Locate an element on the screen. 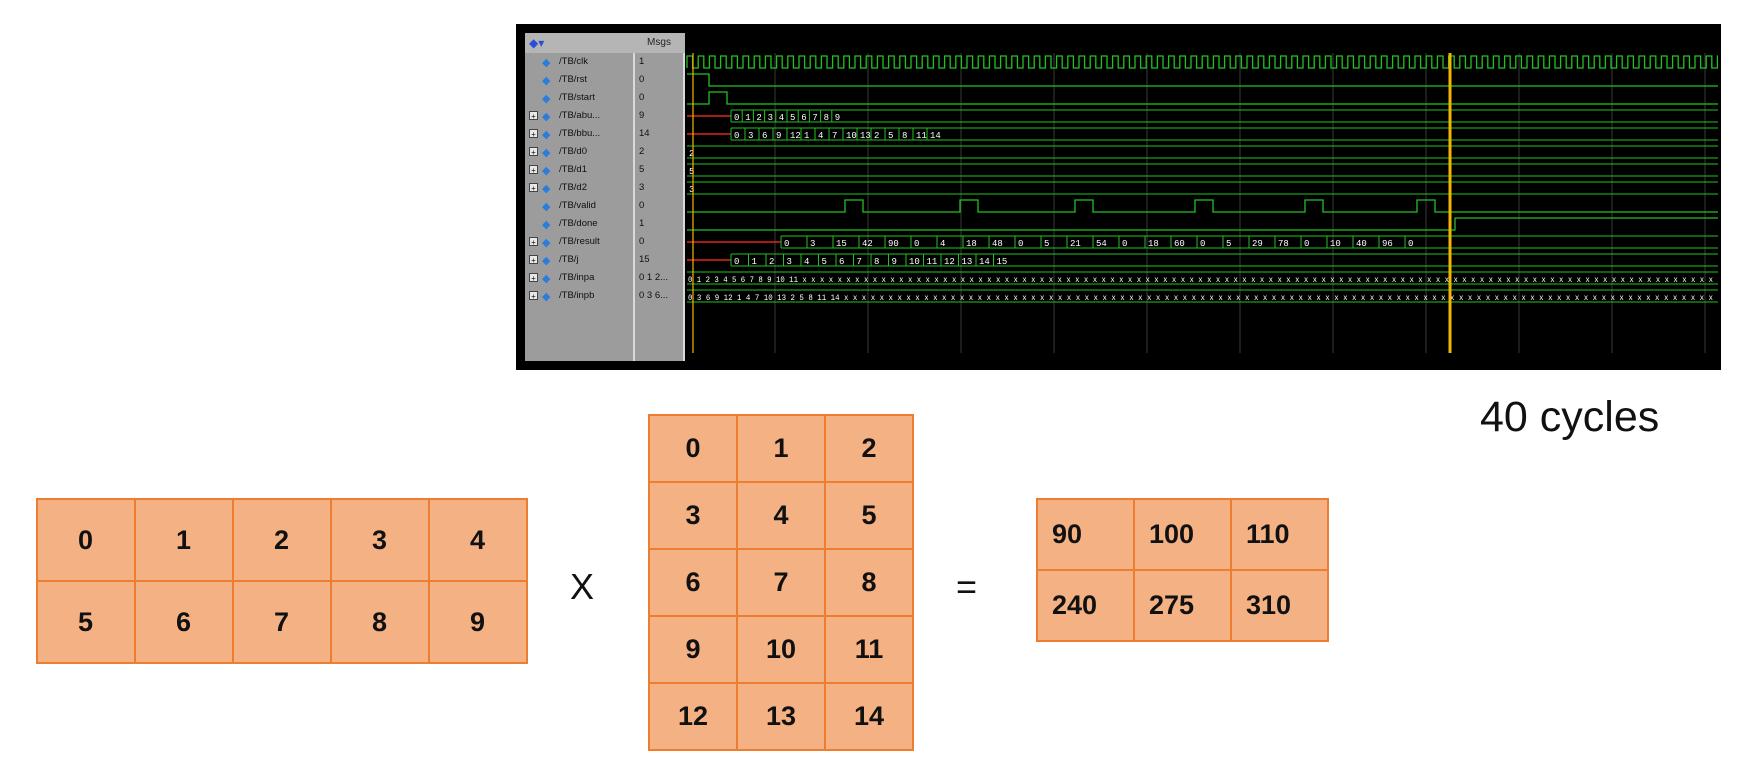  matrix-b-cell: 10 is located at coordinates (781, 649).